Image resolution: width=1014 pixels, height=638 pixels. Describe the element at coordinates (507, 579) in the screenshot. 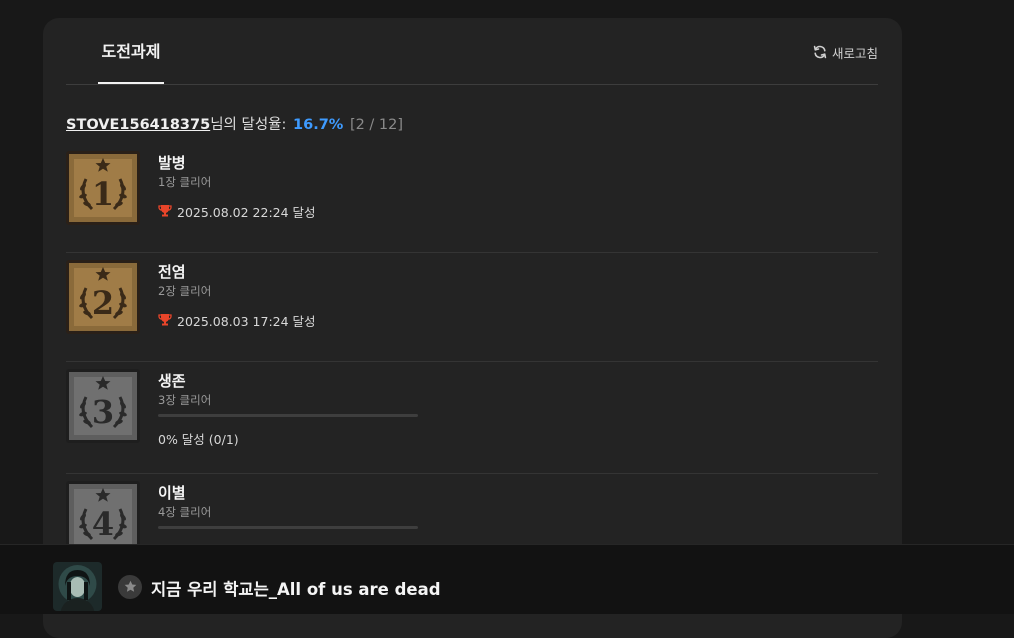

I see `game-footer-bar: 지금 우리 학교는_All of us are dead` at that location.